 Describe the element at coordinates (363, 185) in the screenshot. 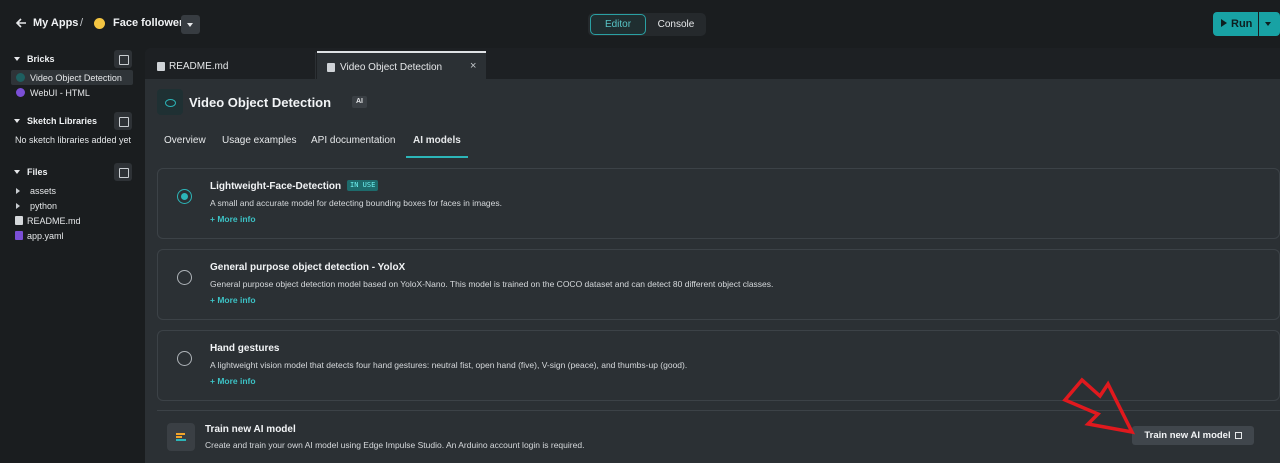

I see `in-use-badge: IN USE` at that location.